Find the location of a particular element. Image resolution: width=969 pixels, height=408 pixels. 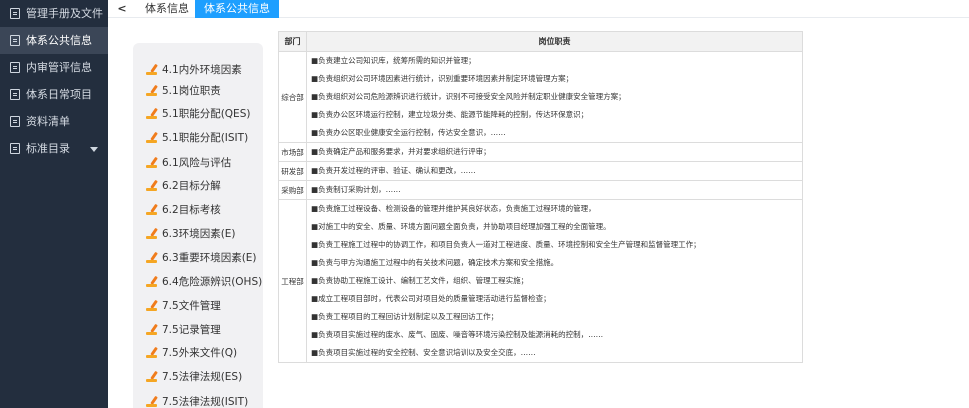

tree-item: 7.5记录管理 is located at coordinates (198, 330).